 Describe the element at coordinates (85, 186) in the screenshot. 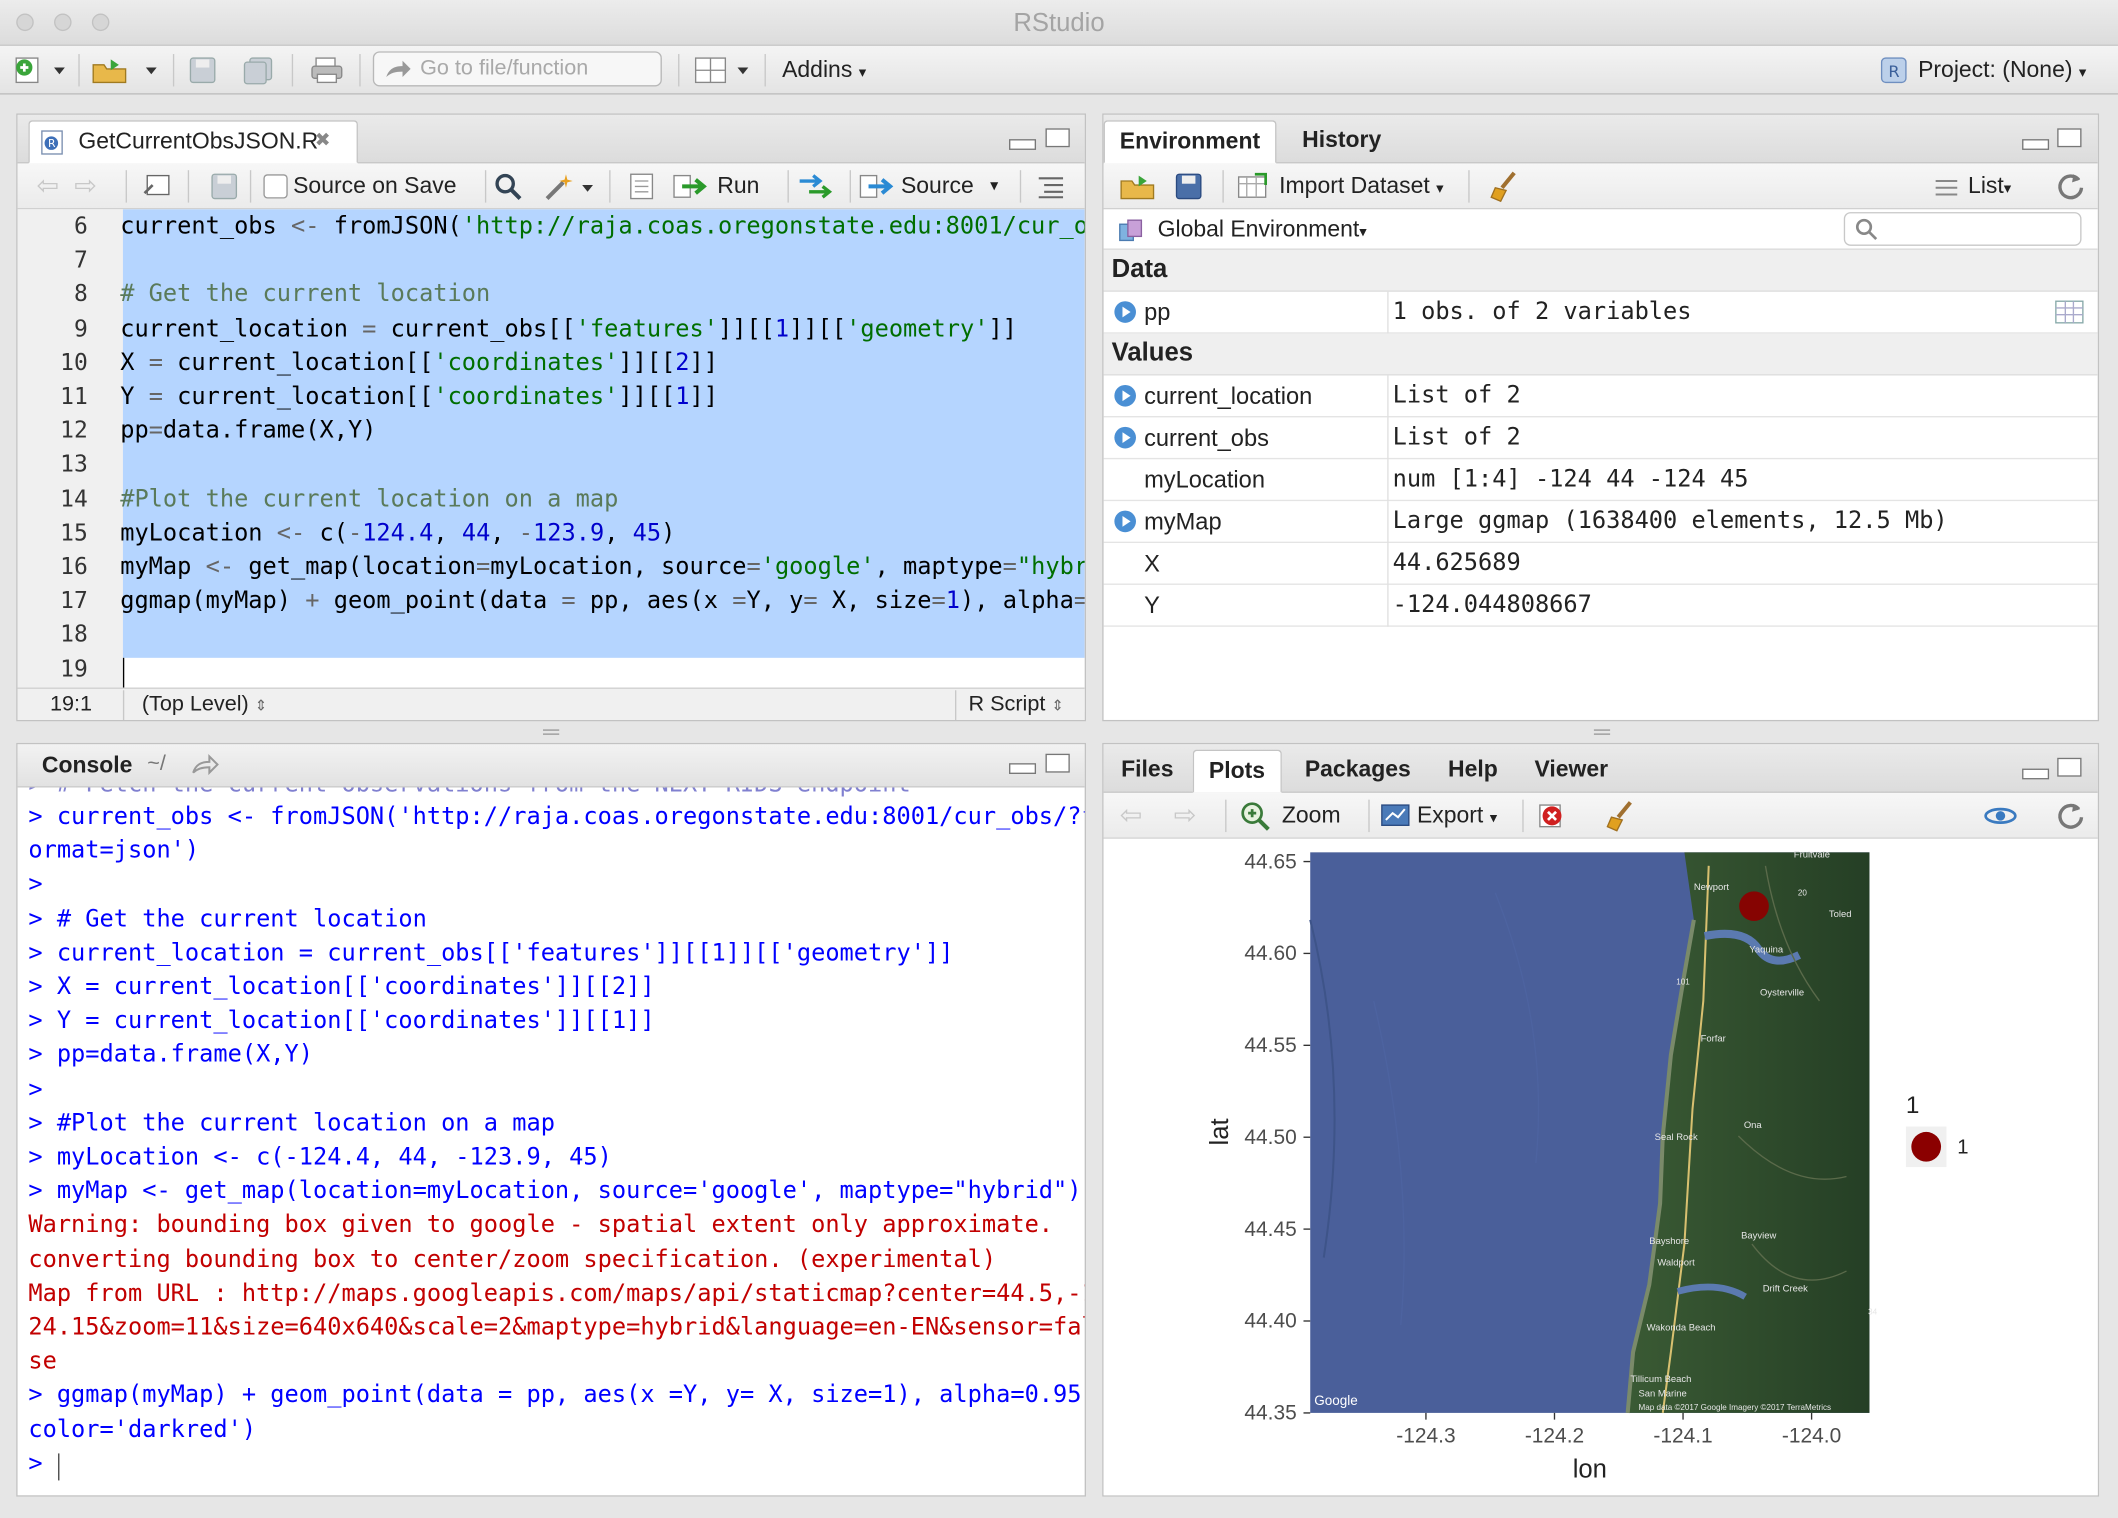

I see `forward-icon: ⇨` at that location.